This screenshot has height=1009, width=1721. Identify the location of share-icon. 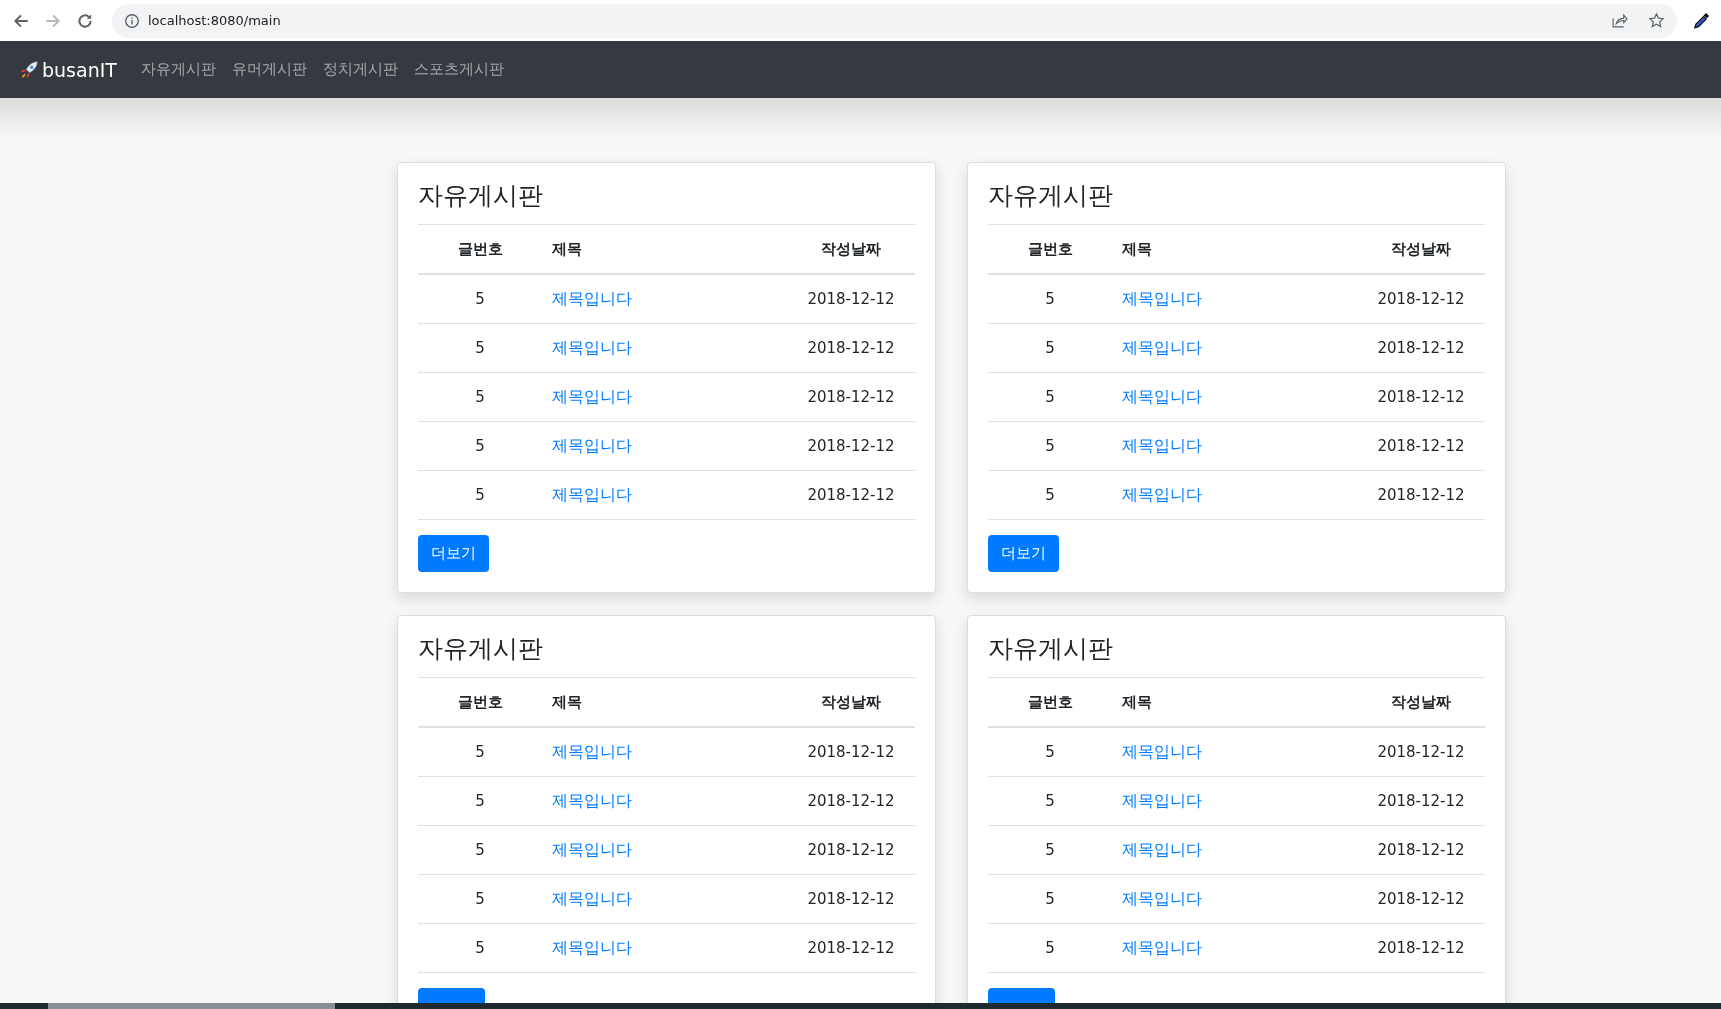
(1619, 20).